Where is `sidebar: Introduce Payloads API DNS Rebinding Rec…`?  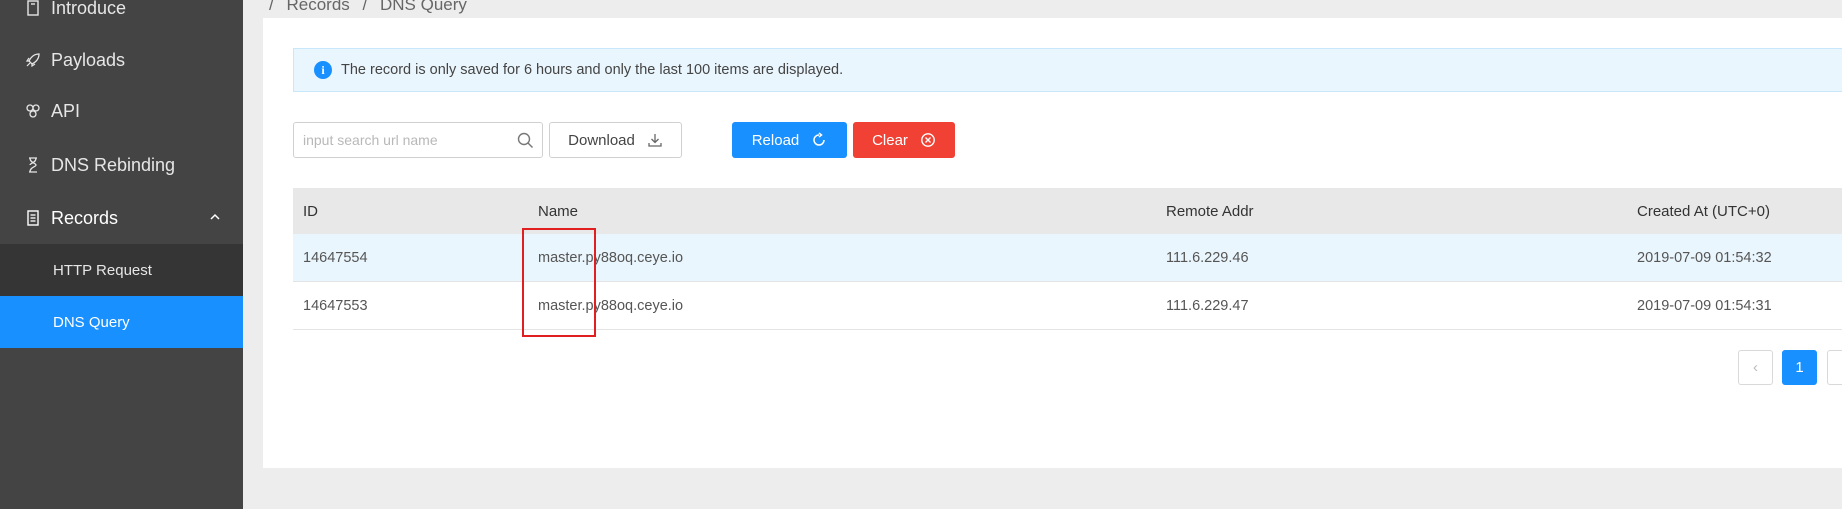 sidebar: Introduce Payloads API DNS Rebinding Rec… is located at coordinates (121, 254).